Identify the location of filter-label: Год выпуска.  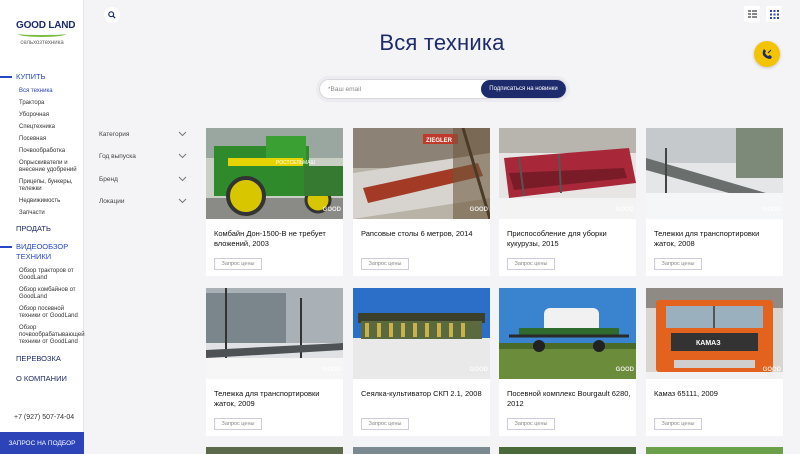
(117, 156).